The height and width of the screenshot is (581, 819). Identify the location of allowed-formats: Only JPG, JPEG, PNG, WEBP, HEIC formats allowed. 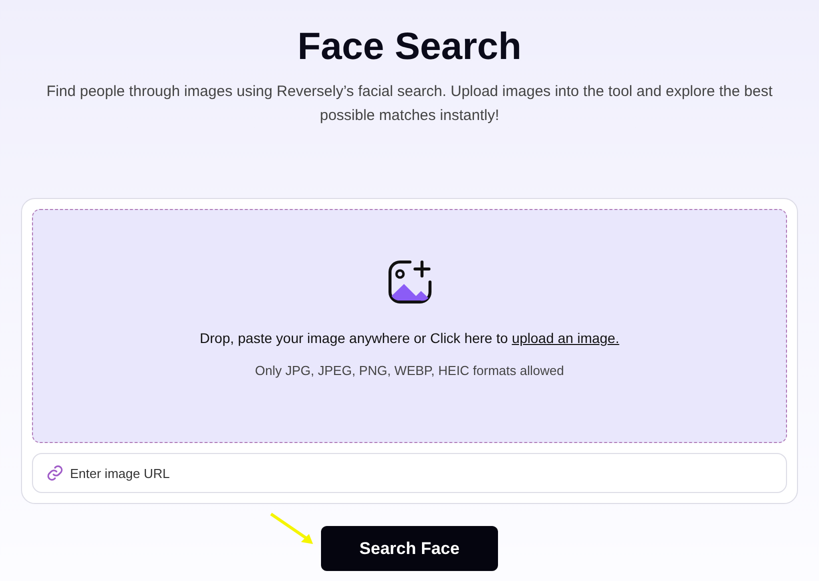
(409, 371).